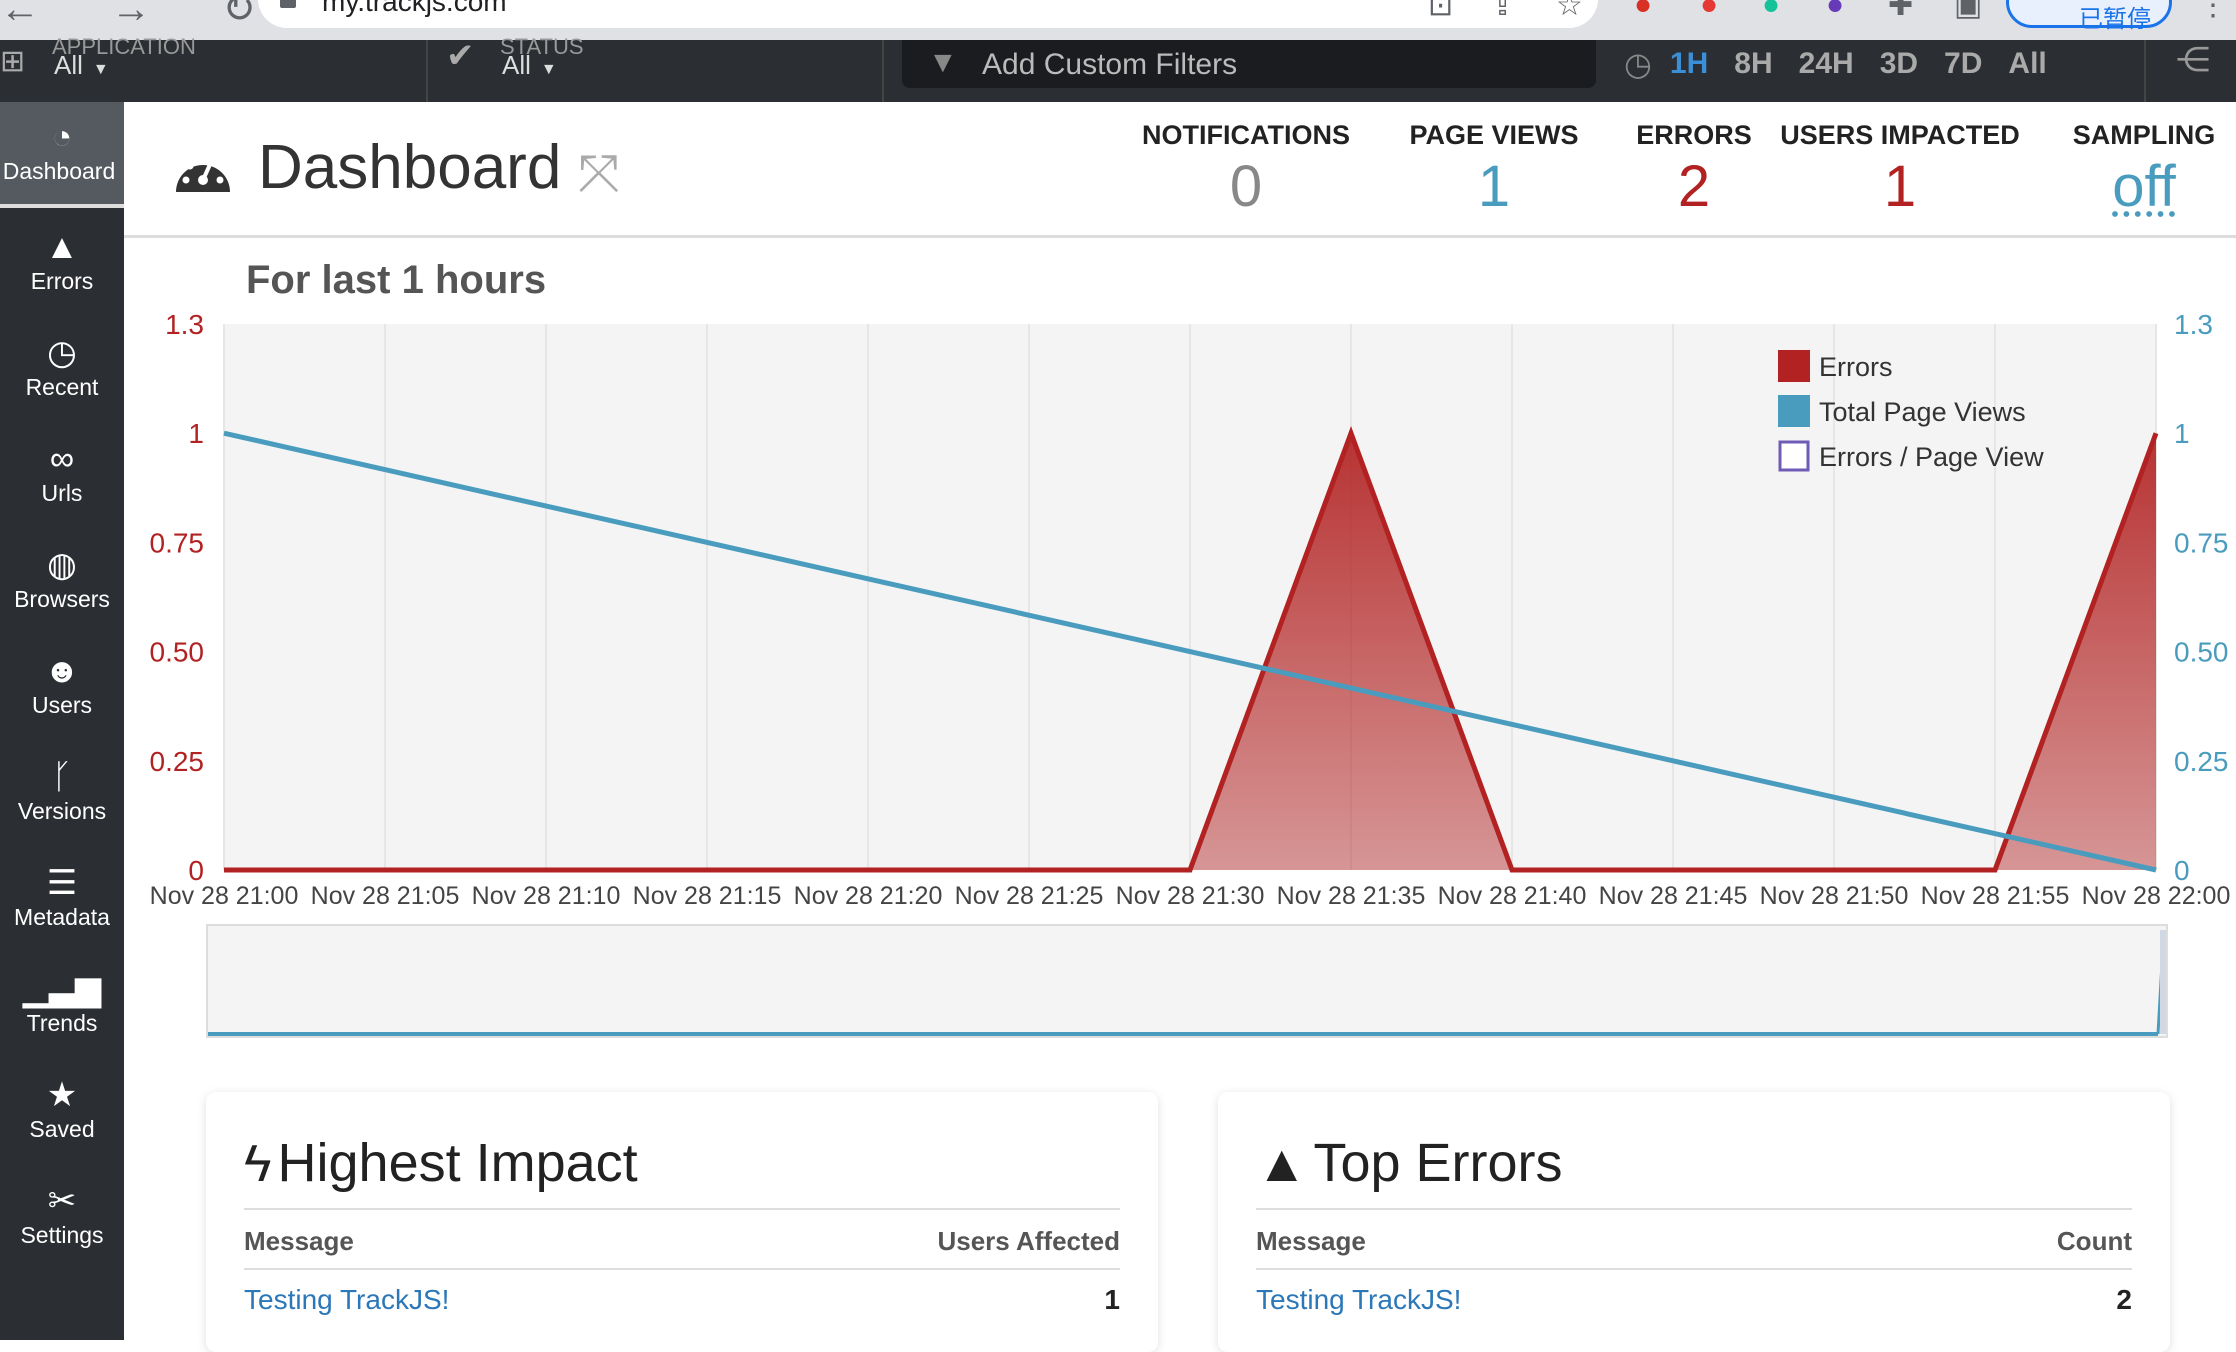  Describe the element at coordinates (1922, 412) in the screenshot. I see `legend-label-page-views: Total Page Views` at that location.